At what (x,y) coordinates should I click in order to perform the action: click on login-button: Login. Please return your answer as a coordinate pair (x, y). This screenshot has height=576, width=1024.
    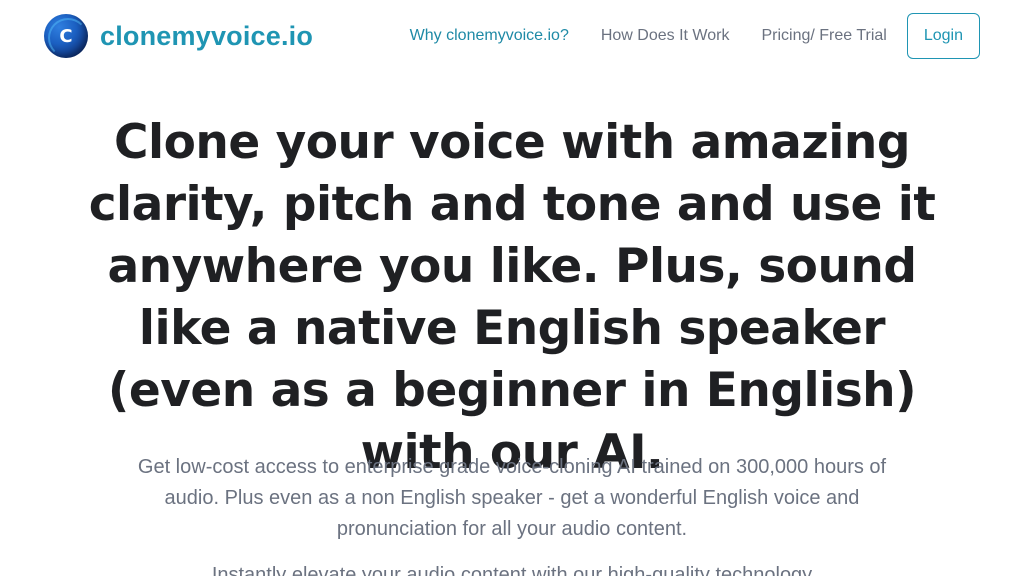
    Looking at the image, I should click on (943, 36).